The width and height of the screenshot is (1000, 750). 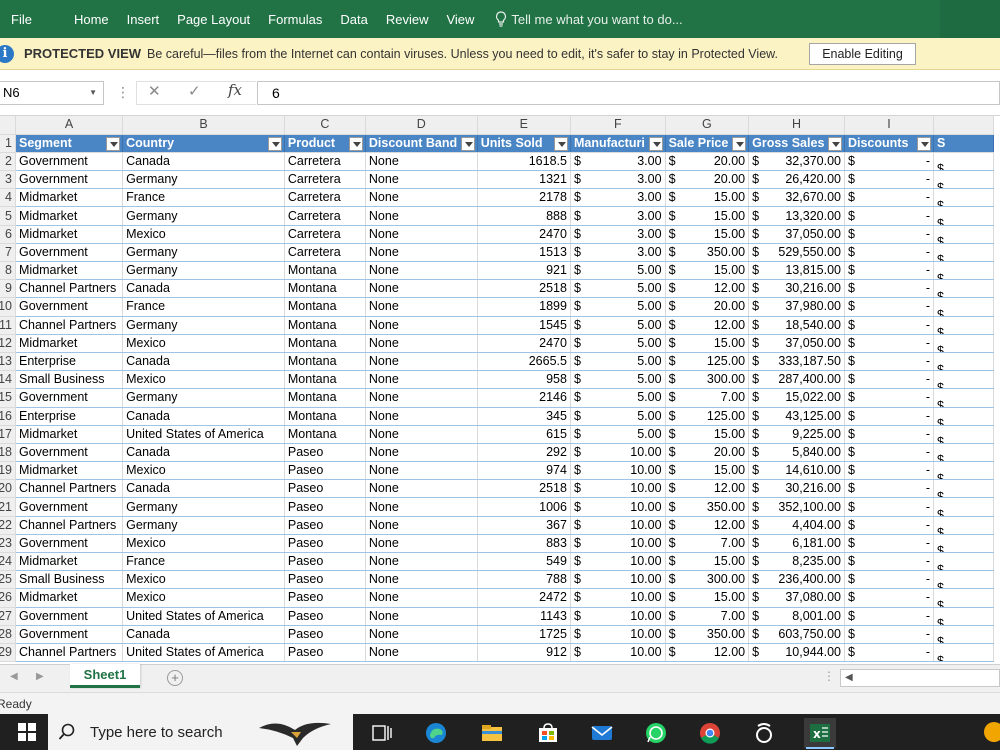 What do you see at coordinates (618, 198) in the screenshot?
I see `cell-manufacturing-price: $3.00` at bounding box center [618, 198].